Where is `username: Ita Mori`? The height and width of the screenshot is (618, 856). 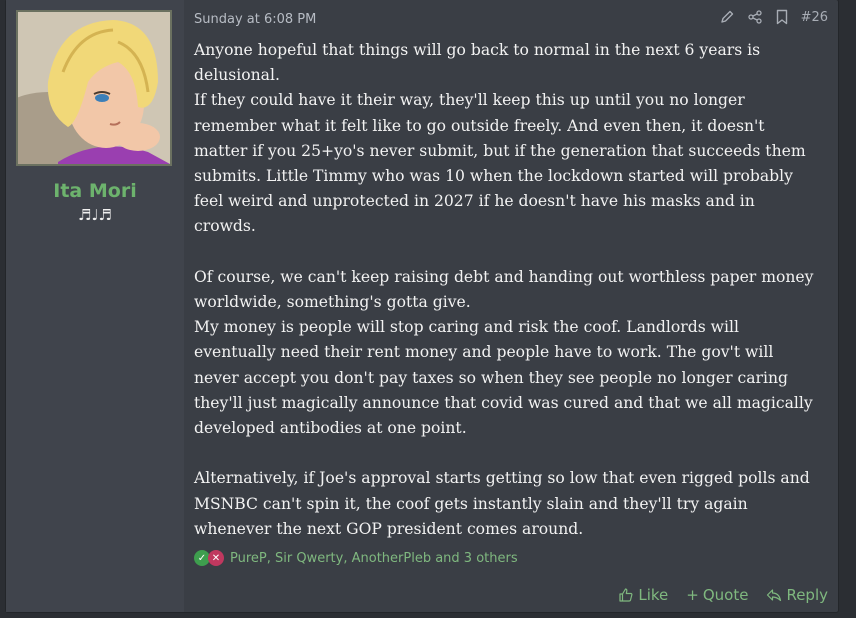 username: Ita Mori is located at coordinates (95, 191).